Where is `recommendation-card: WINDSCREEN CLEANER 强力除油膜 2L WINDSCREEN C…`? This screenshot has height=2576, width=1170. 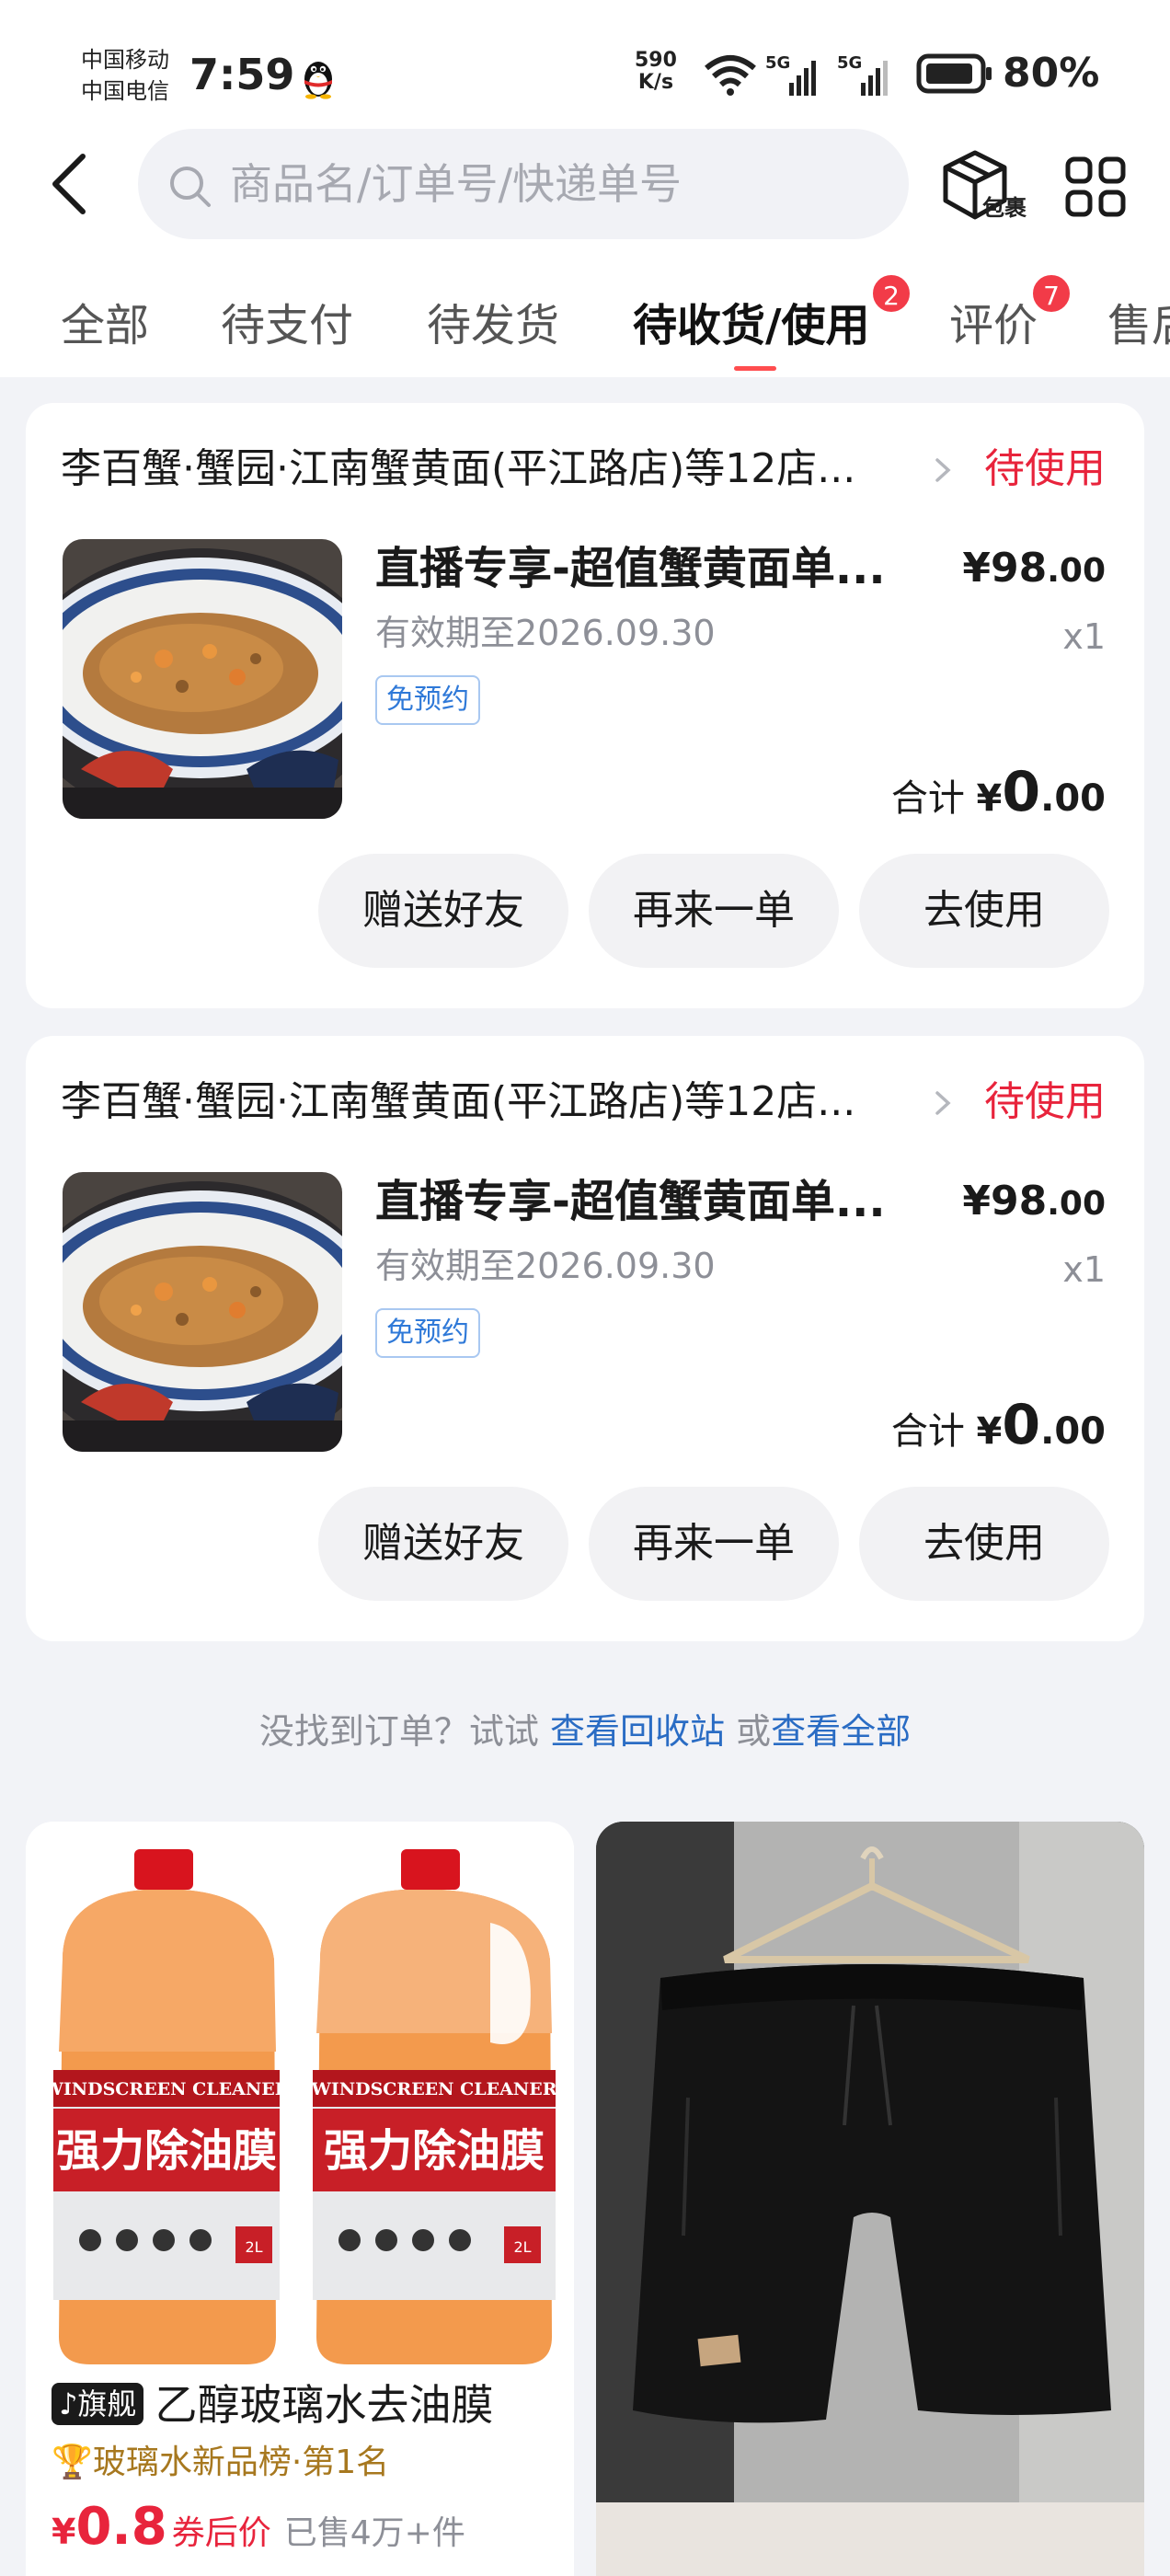
recommendation-card: WINDSCREEN CLEANER 强力除油膜 2L WINDSCREEN C… is located at coordinates (300, 2199).